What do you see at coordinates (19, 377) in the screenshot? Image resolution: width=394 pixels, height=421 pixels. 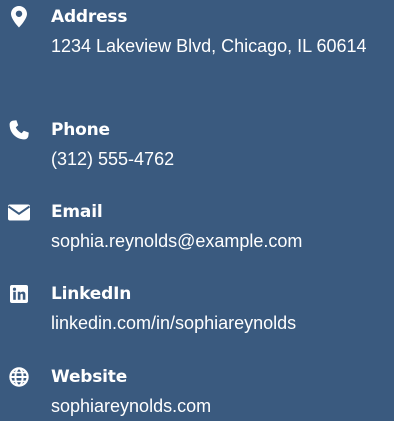 I see `globe-icon` at bounding box center [19, 377].